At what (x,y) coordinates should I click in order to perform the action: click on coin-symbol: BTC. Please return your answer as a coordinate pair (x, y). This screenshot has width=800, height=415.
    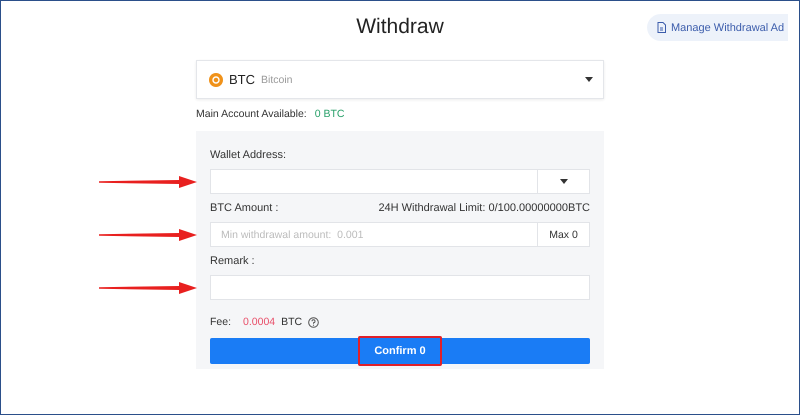
    Looking at the image, I should click on (242, 79).